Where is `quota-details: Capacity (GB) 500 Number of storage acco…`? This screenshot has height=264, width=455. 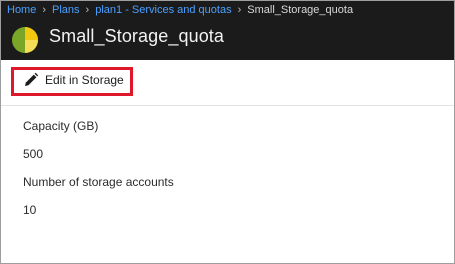 quota-details: Capacity (GB) 500 Number of storage acco… is located at coordinates (98, 168).